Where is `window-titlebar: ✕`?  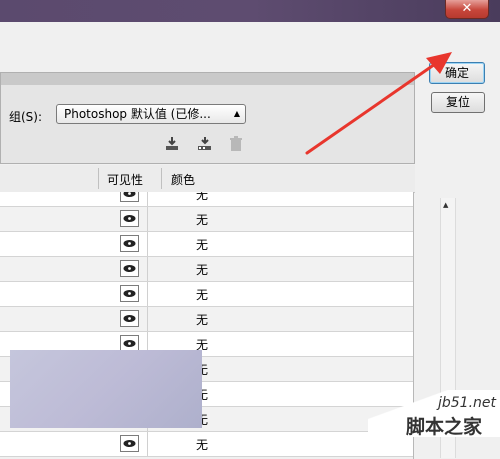 window-titlebar: ✕ is located at coordinates (250, 11).